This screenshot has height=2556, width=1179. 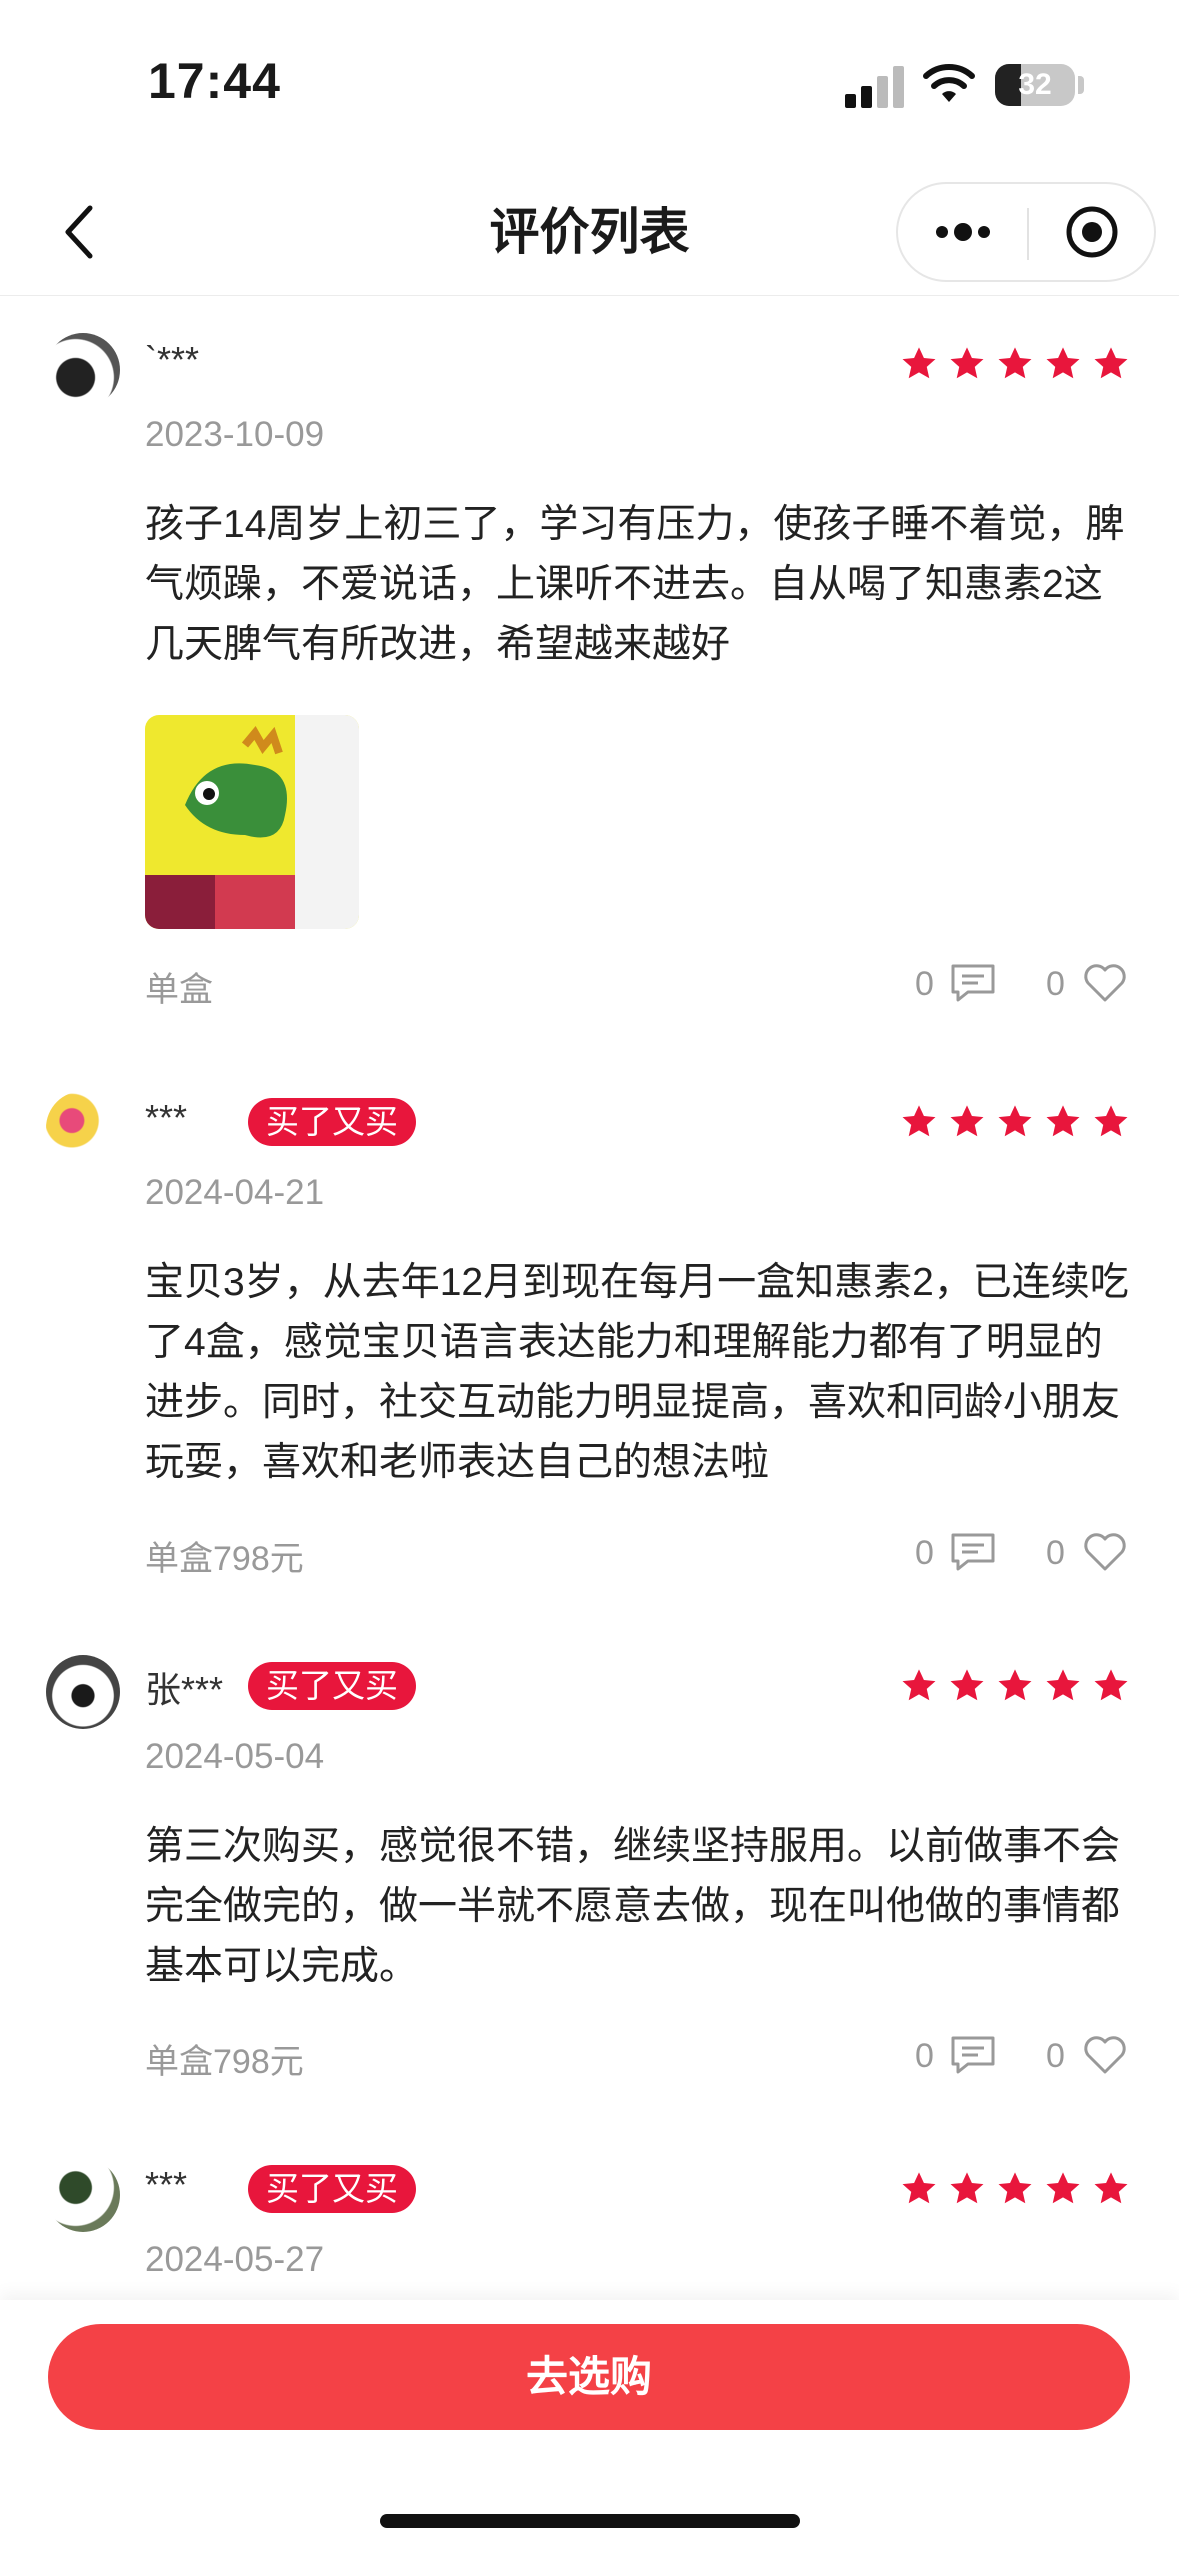 What do you see at coordinates (1081, 85) in the screenshot?
I see `battery-tip` at bounding box center [1081, 85].